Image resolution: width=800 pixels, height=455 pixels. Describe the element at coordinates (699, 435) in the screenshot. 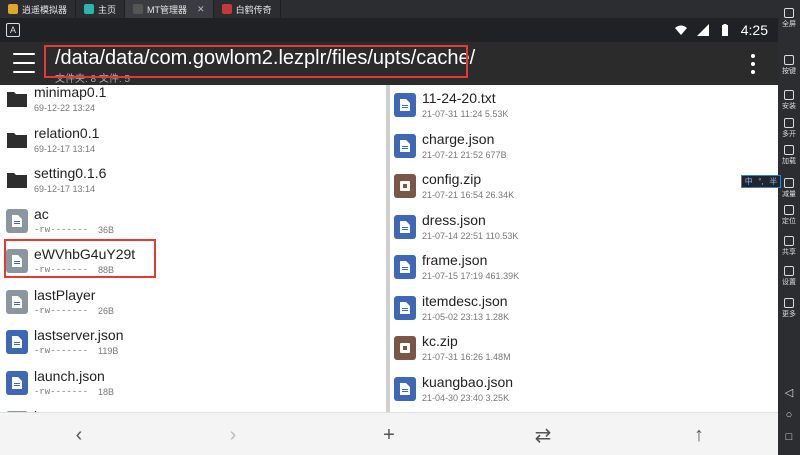

I see `arrow-up-icon: ↑` at that location.